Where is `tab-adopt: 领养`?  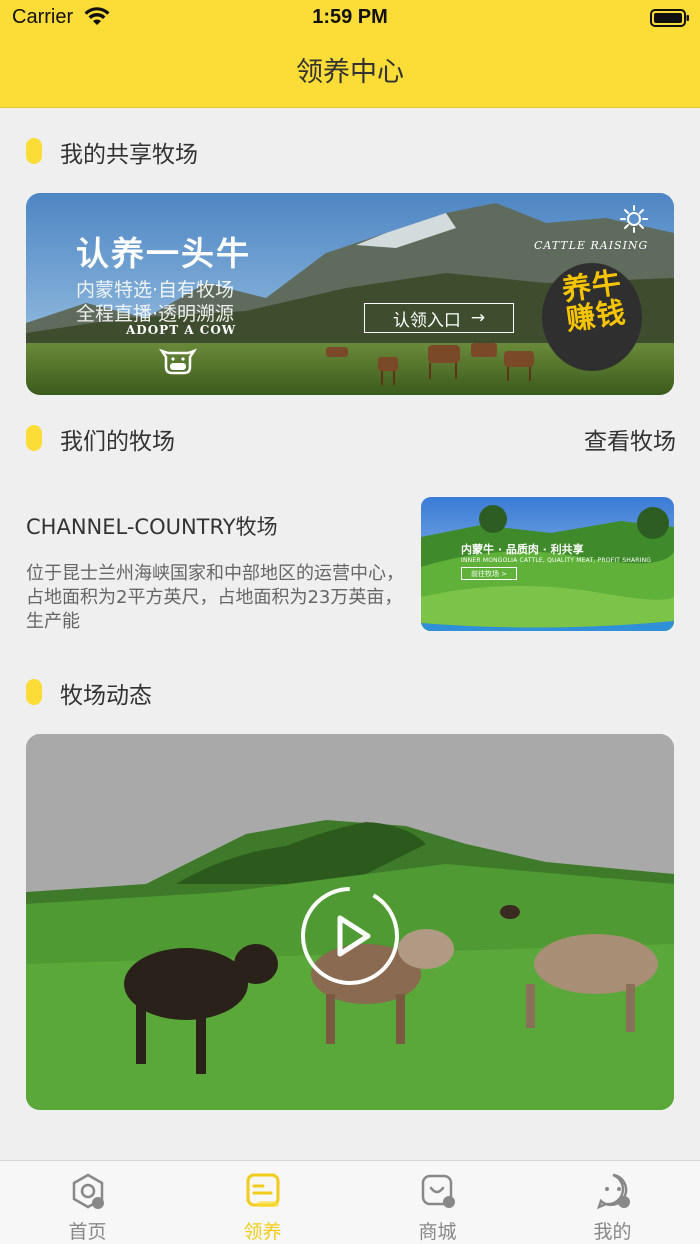
tab-adopt: 领养 is located at coordinates (262, 1202).